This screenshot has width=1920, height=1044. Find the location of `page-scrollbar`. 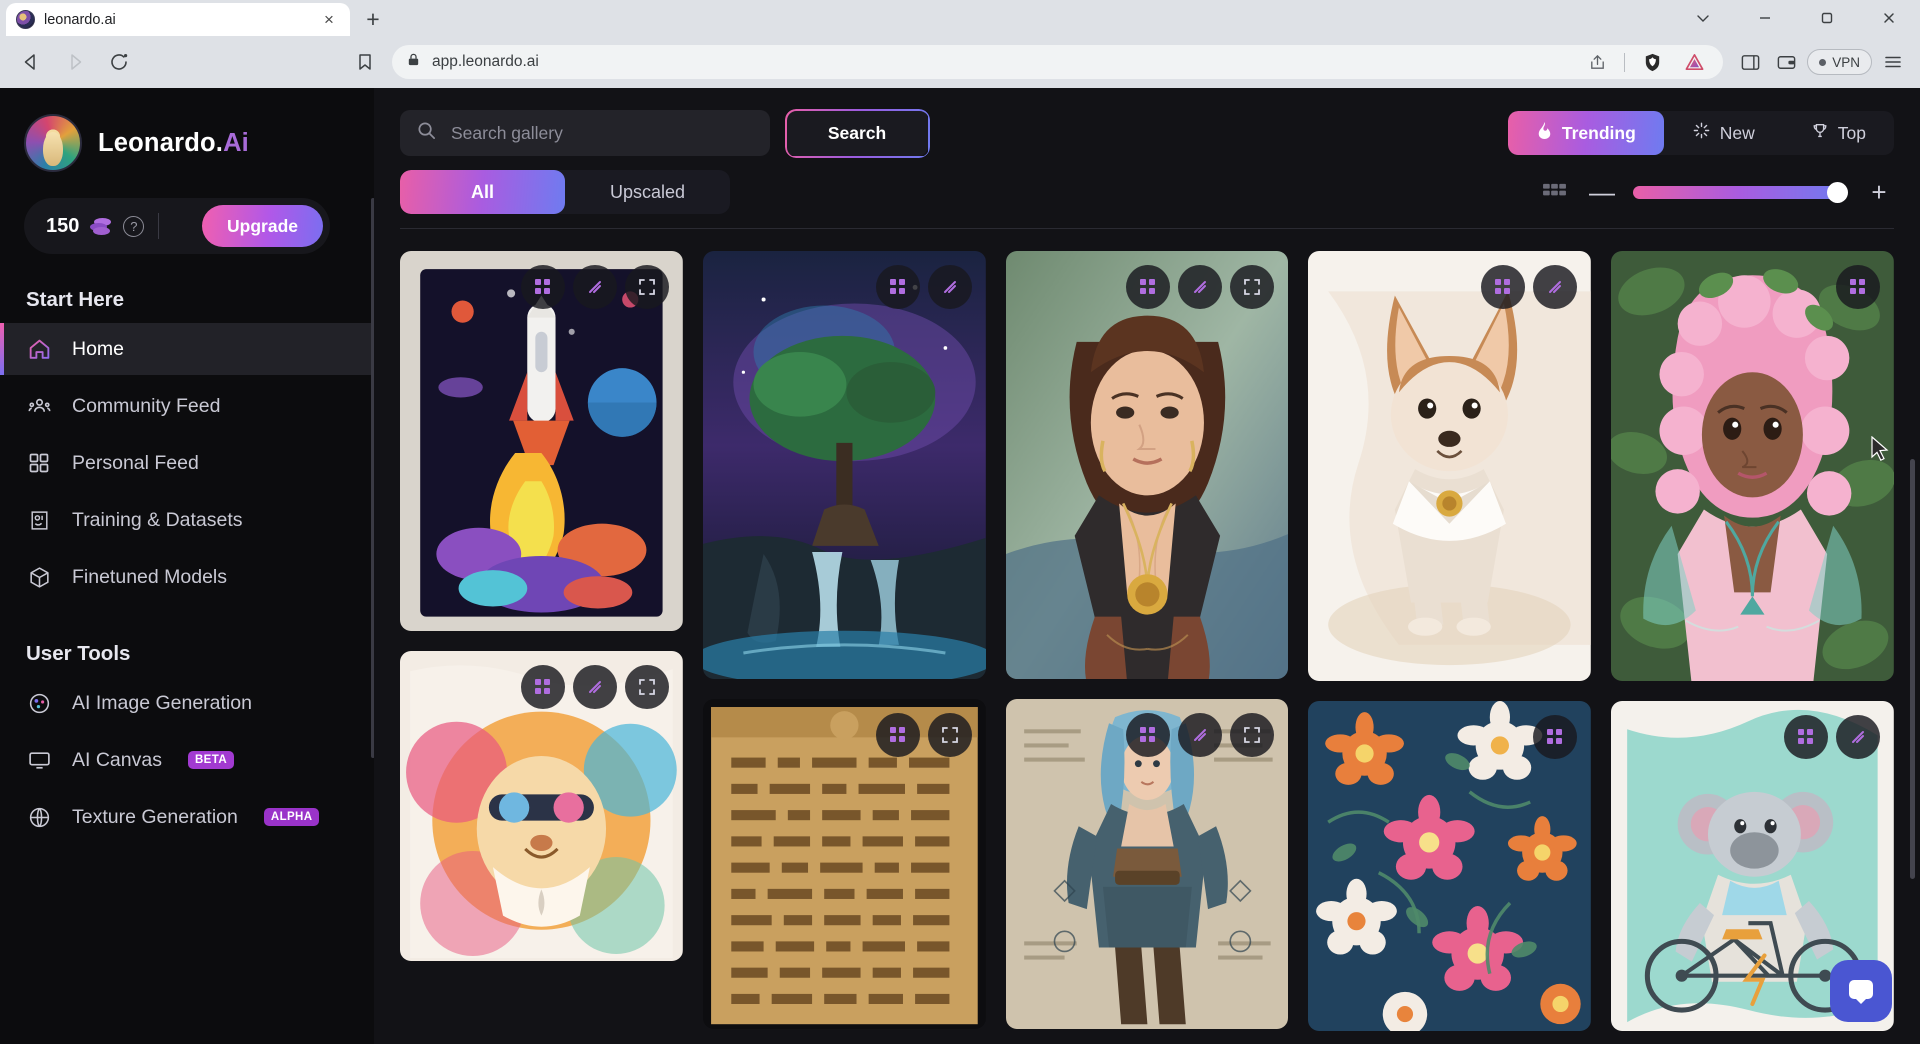

page-scrollbar is located at coordinates (1912, 669).